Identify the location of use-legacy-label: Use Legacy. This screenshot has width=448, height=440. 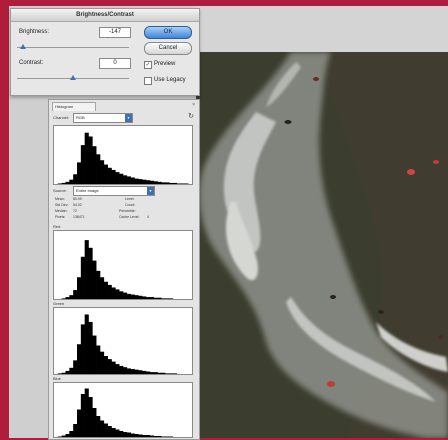
(170, 80).